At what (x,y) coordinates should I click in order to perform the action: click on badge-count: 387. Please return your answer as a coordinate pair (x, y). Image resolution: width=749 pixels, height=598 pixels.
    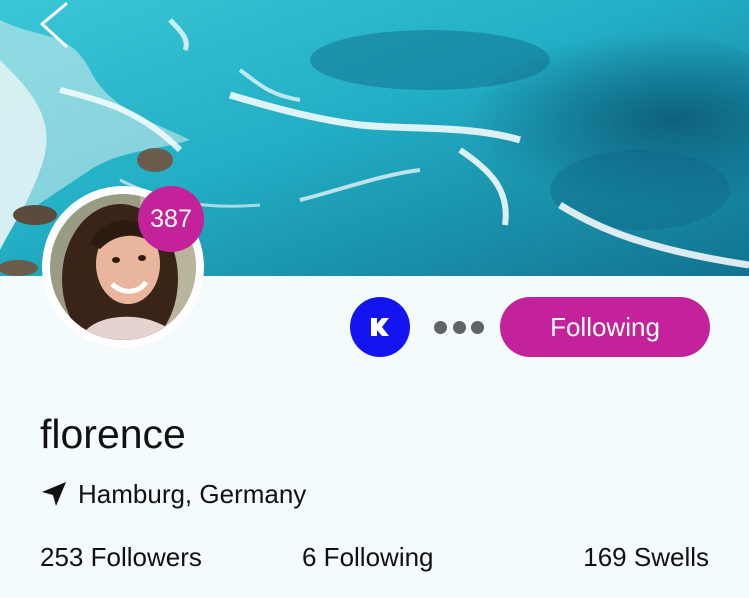
    Looking at the image, I should click on (171, 218).